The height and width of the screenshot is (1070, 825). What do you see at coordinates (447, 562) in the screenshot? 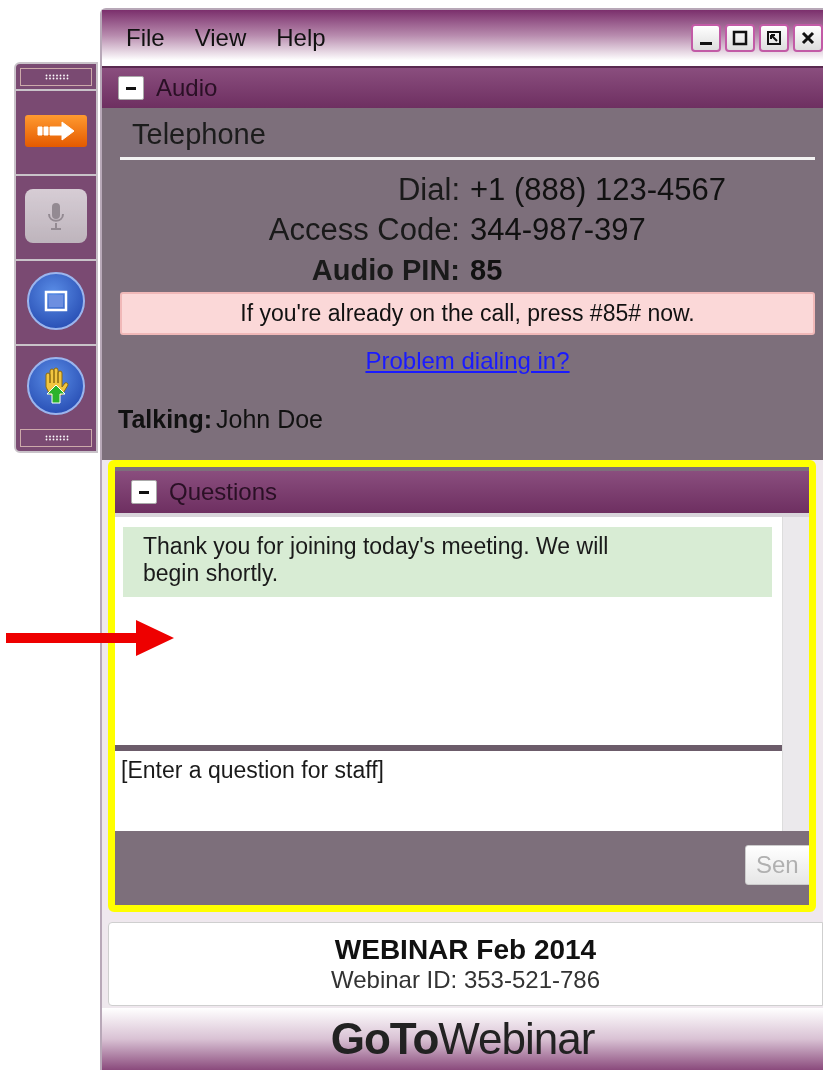
I see `chat-message: Thank you for joining today's meeting. We will begin shortly.` at bounding box center [447, 562].